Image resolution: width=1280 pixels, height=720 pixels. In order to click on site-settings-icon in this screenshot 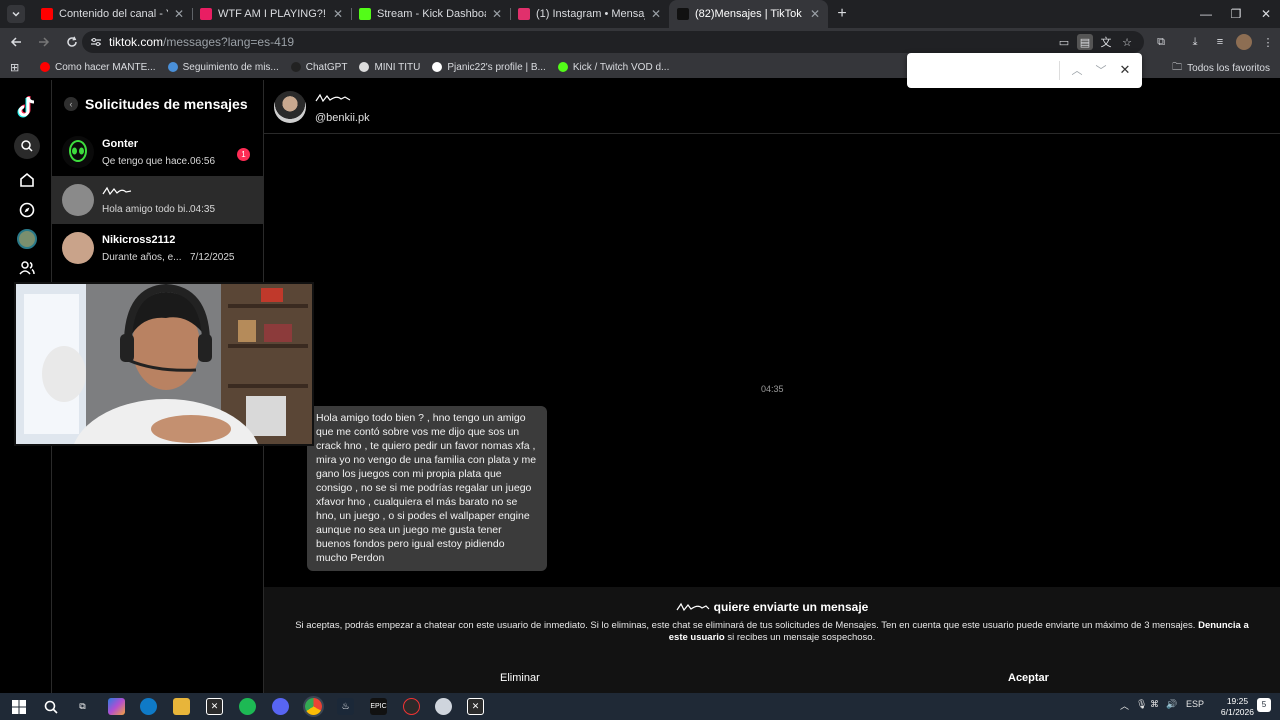, I will do `click(96, 42)`.